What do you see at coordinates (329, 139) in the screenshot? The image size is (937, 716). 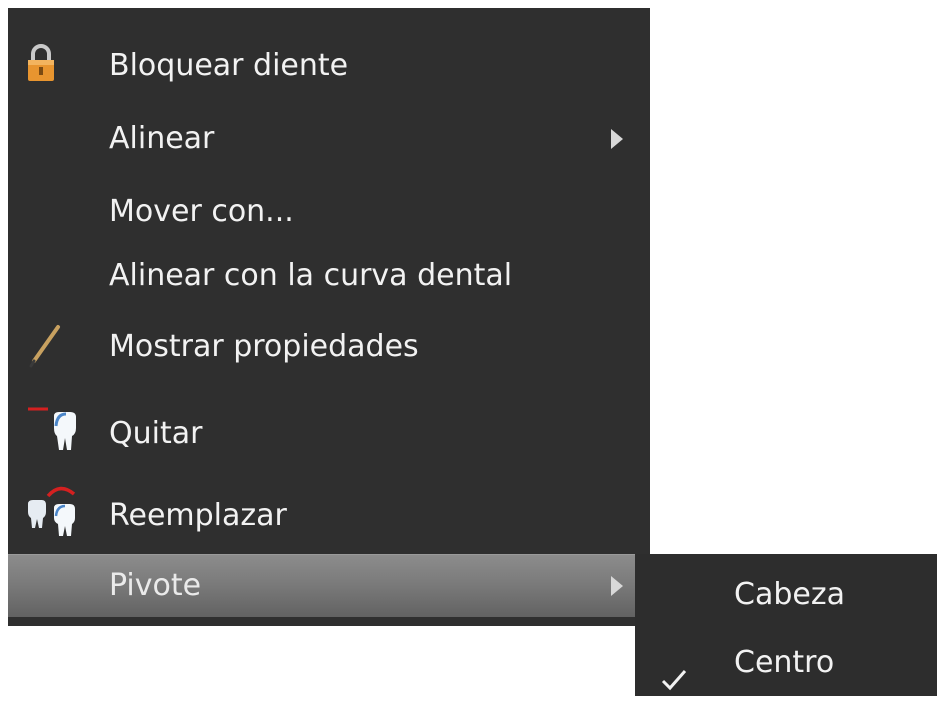 I see `menu-item-align: Alinear` at bounding box center [329, 139].